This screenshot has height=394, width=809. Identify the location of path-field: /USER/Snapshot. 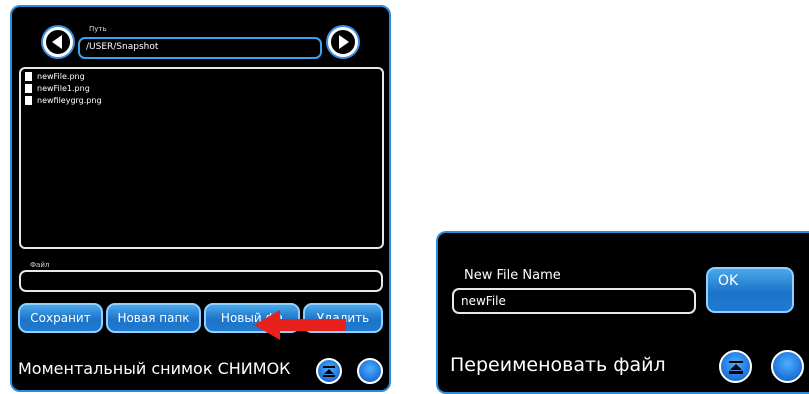
(200, 48).